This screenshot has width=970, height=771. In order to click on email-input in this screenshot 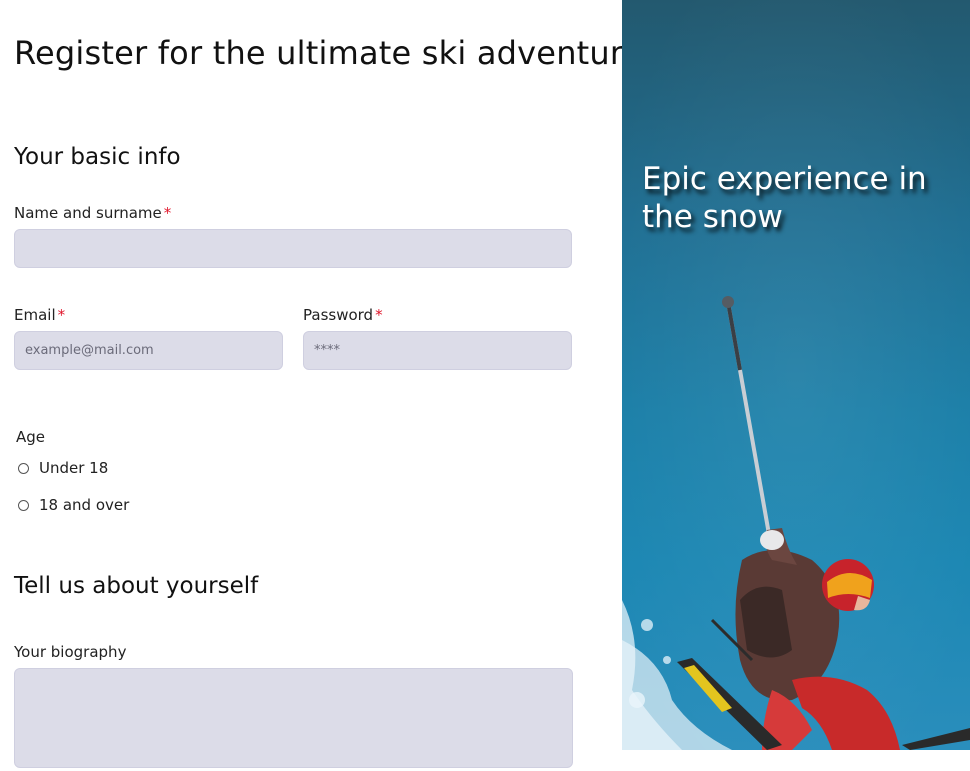, I will do `click(148, 350)`.